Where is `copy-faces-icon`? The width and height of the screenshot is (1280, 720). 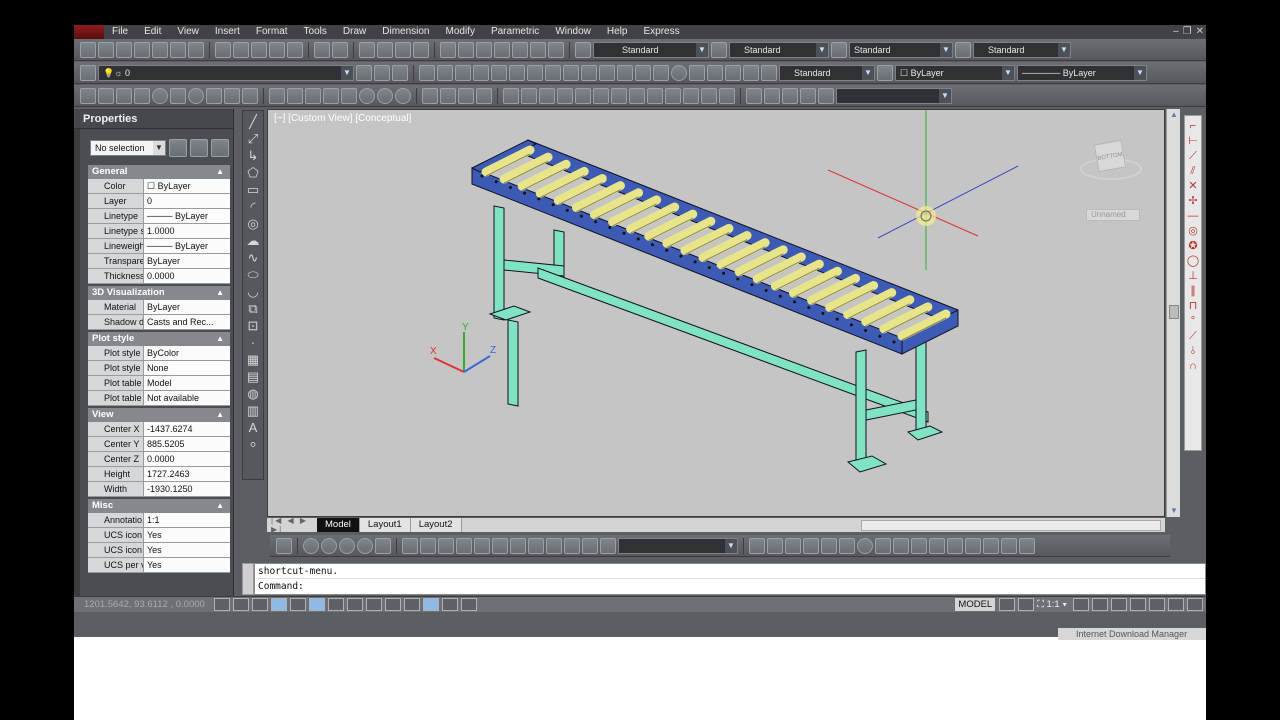
copy-faces-icon is located at coordinates (883, 545).